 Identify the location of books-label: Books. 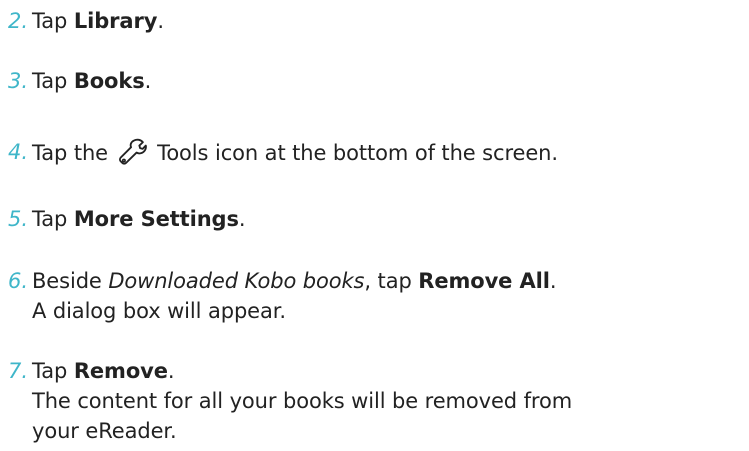
(109, 81).